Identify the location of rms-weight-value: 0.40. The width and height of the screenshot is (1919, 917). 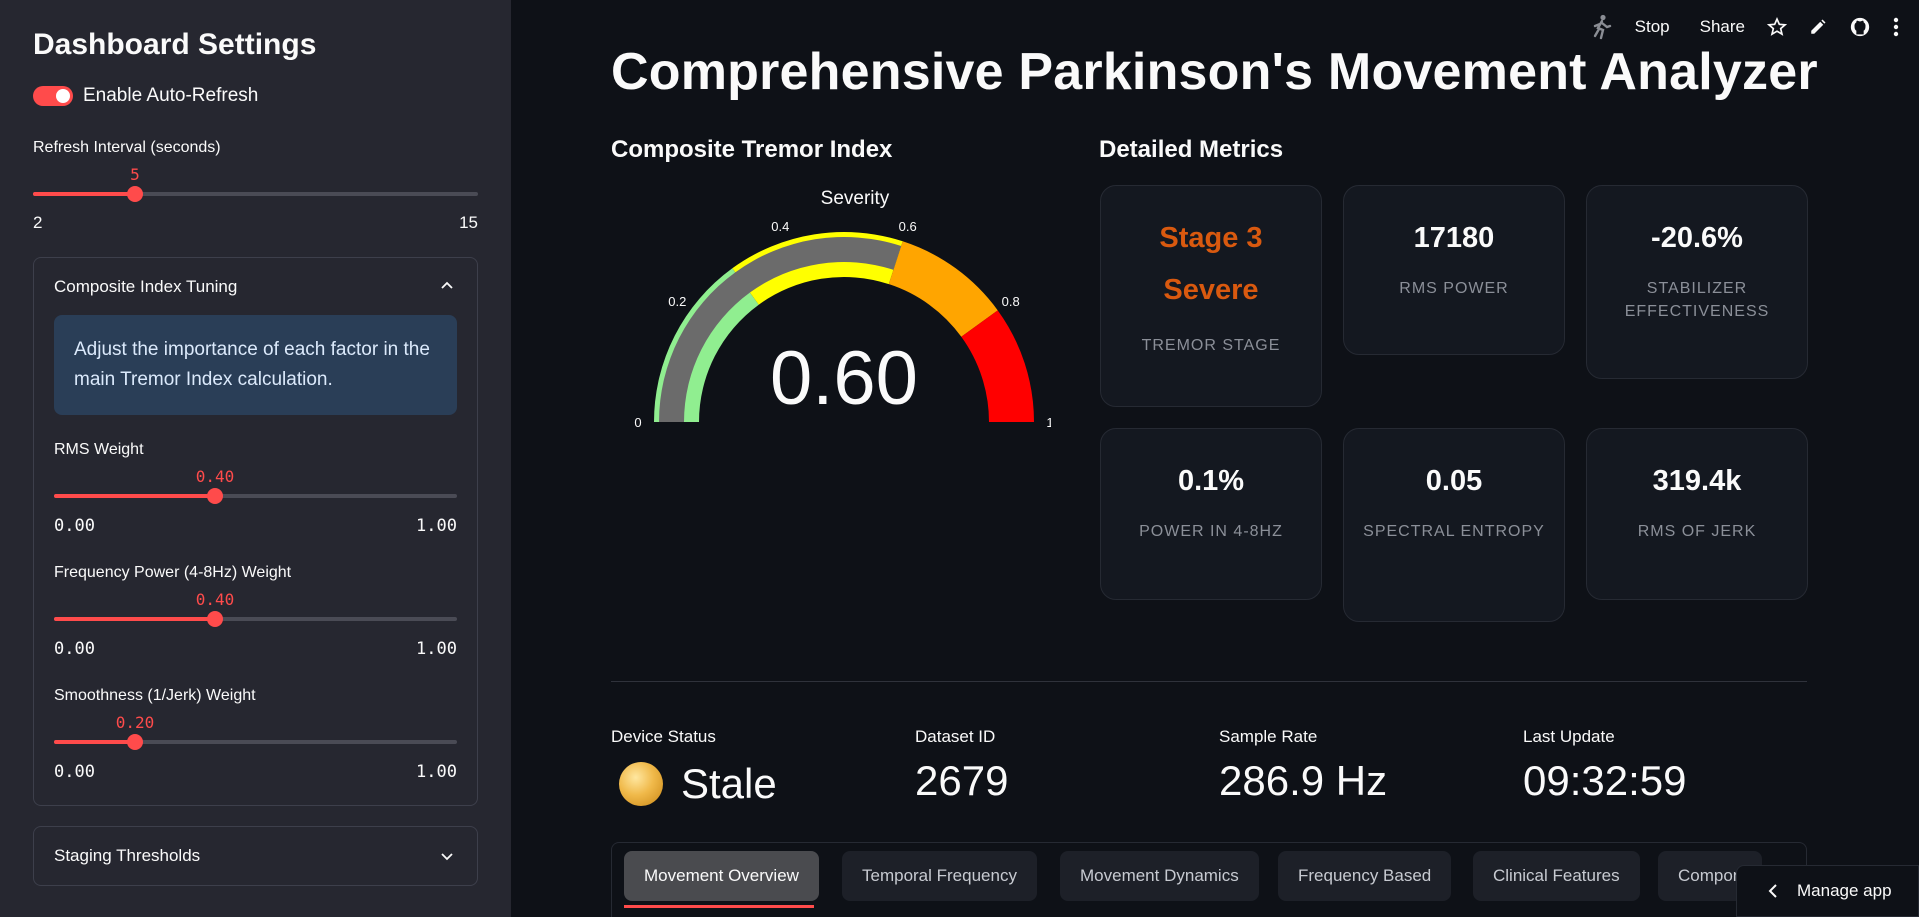
(215, 476).